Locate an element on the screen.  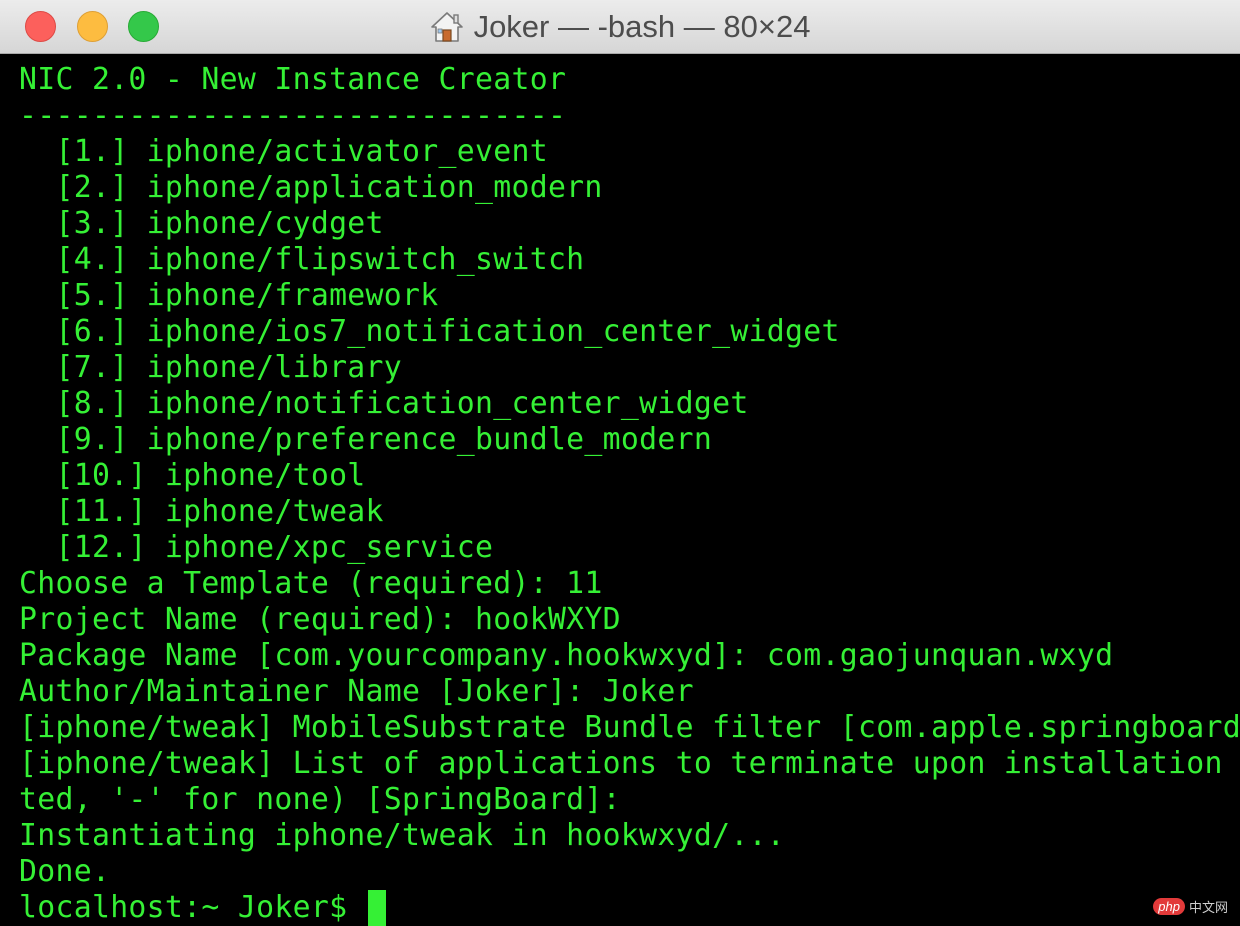
terminal-line: [1.] iphone/activator_event is located at coordinates (283, 151).